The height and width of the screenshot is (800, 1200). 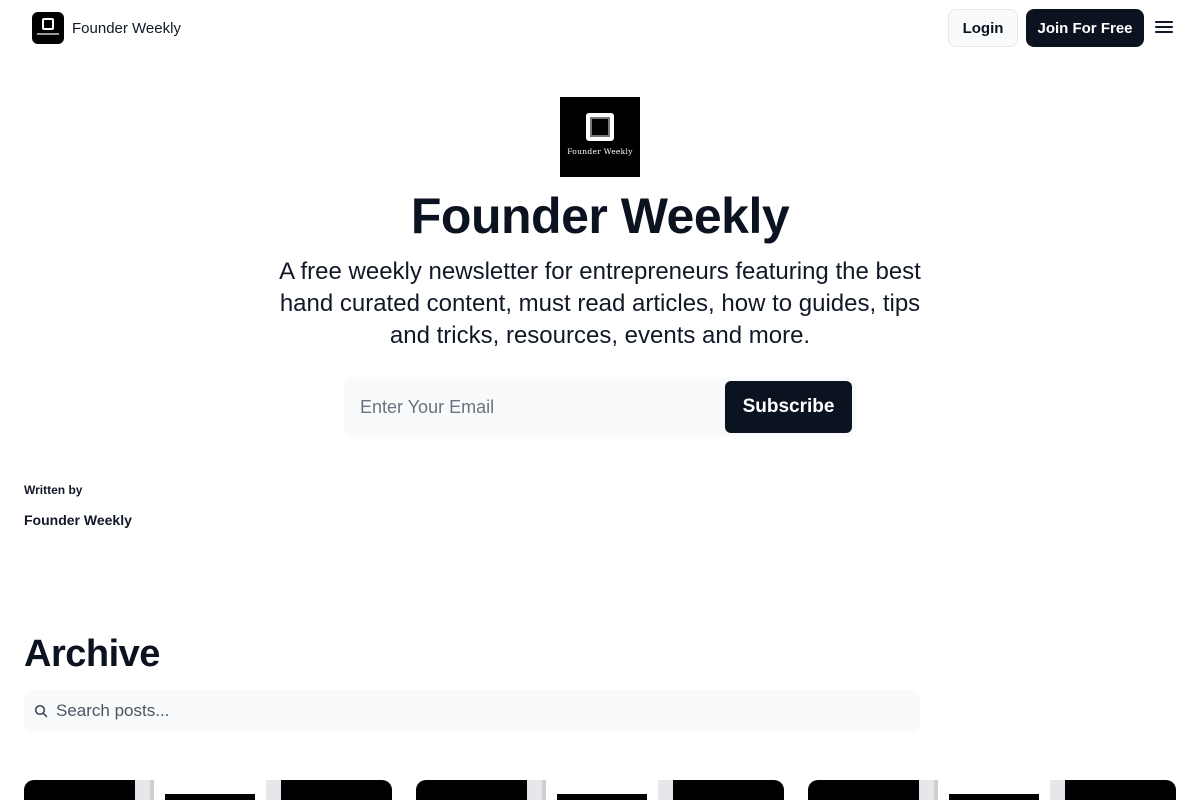 I want to click on brand-home-link: Founder Weekly, so click(x=106, y=28).